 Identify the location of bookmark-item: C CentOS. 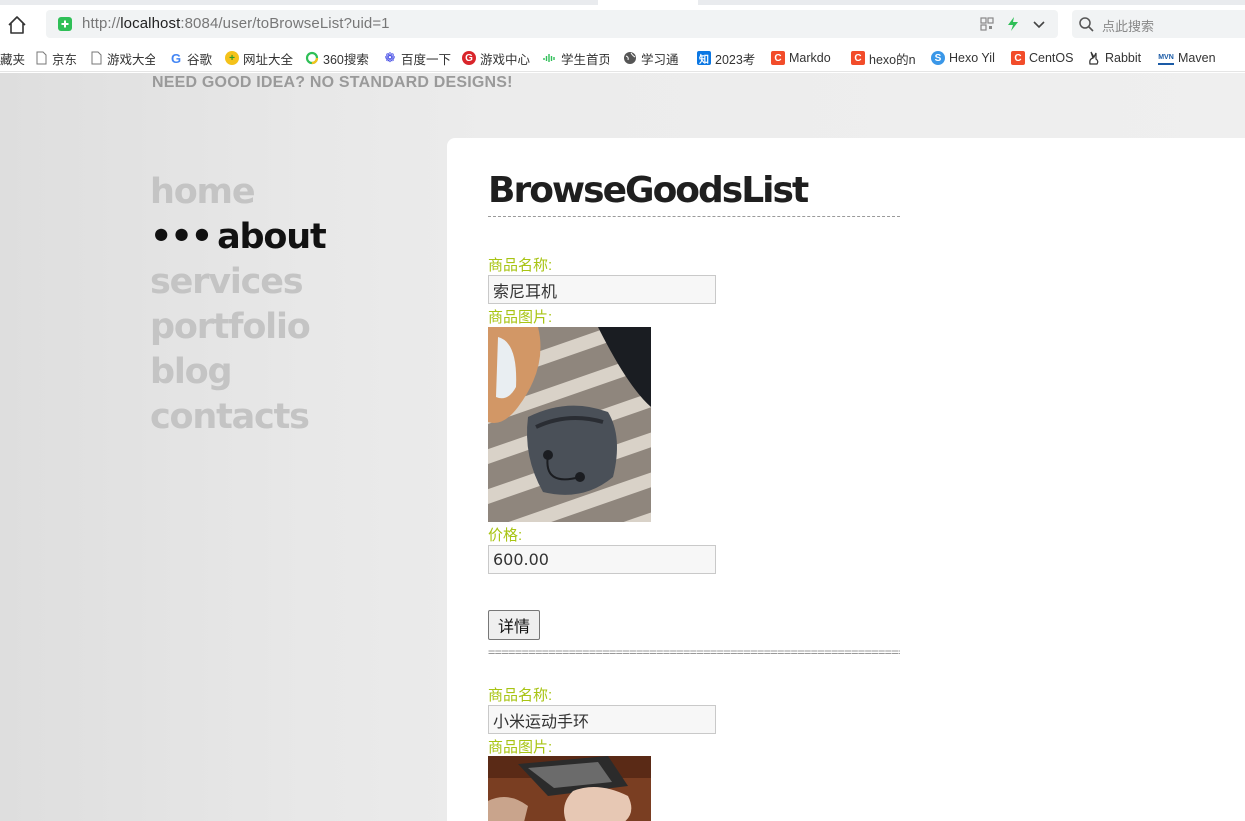
(1042, 58).